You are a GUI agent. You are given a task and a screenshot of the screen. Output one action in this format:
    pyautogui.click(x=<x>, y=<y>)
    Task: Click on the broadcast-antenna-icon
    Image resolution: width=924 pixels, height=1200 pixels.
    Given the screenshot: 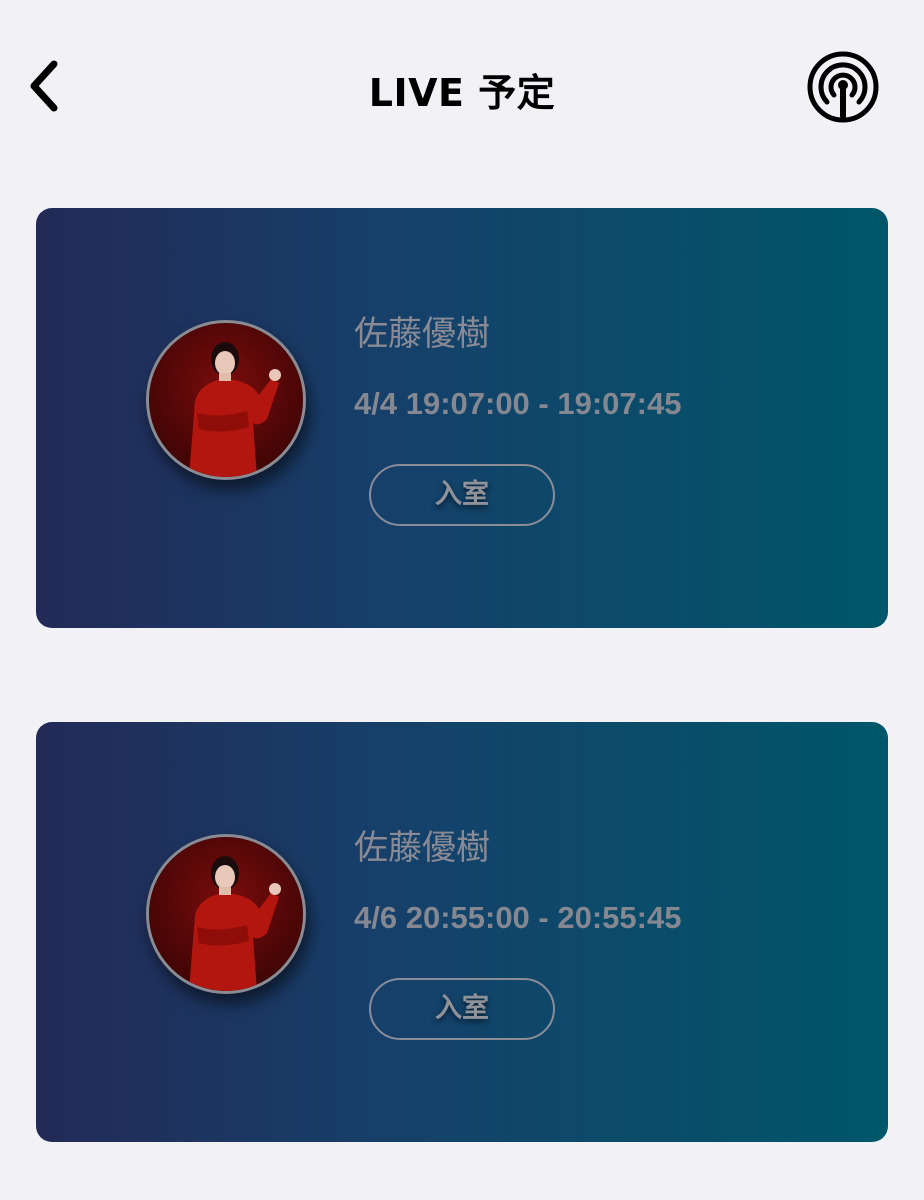 What is the action you would take?
    pyautogui.click(x=843, y=87)
    